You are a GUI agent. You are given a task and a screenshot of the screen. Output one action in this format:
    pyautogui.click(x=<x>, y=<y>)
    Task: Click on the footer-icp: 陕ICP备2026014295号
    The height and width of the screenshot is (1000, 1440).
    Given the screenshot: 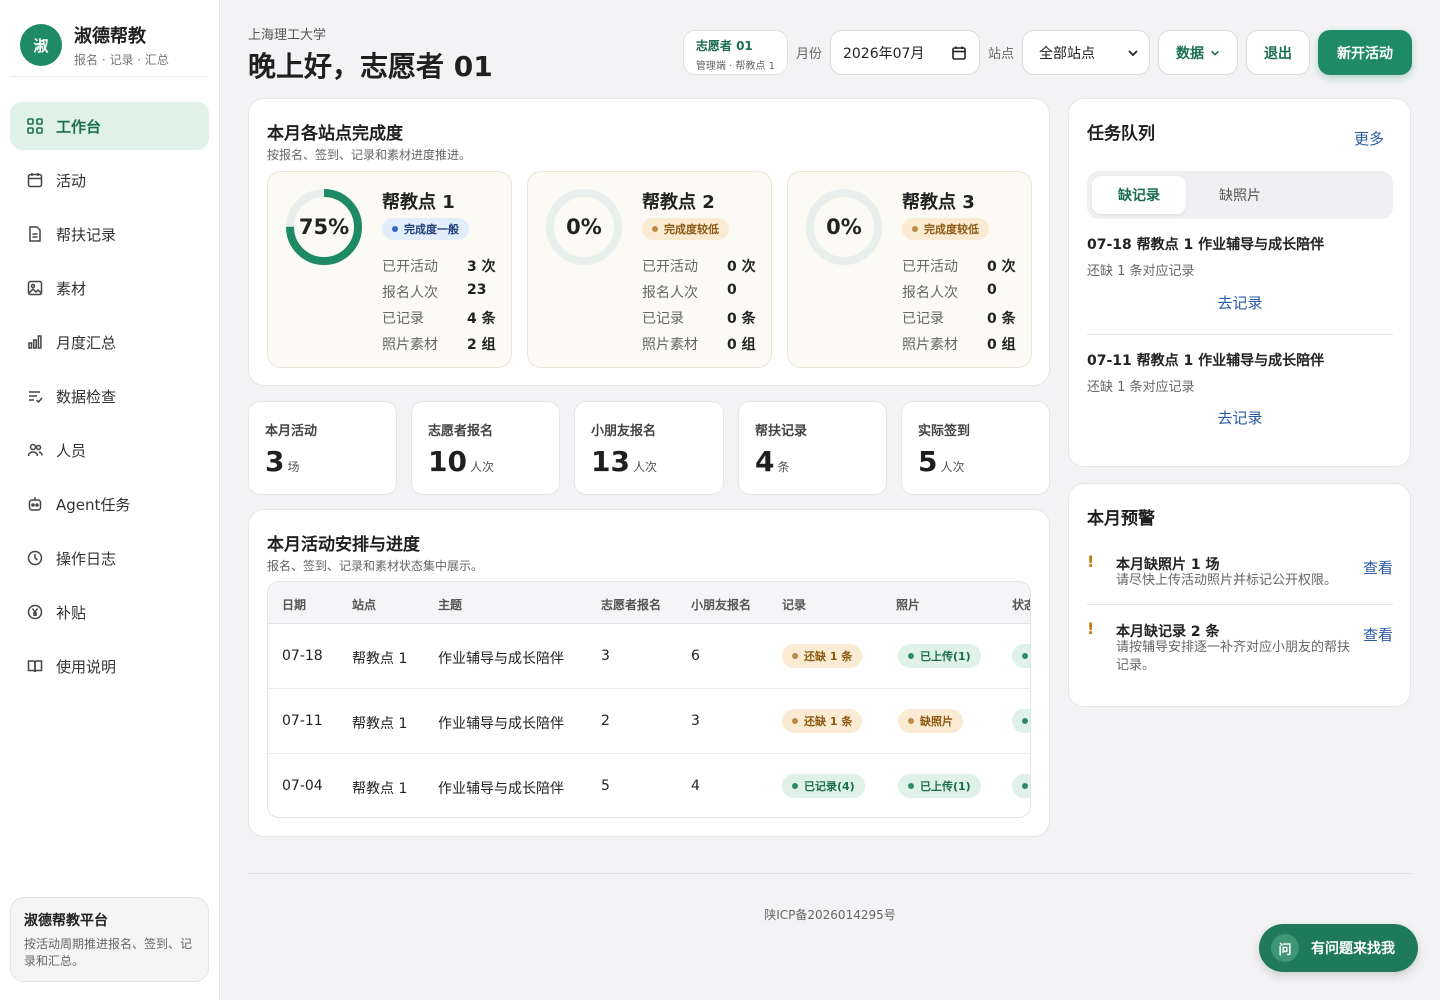 What is the action you would take?
    pyautogui.click(x=830, y=914)
    